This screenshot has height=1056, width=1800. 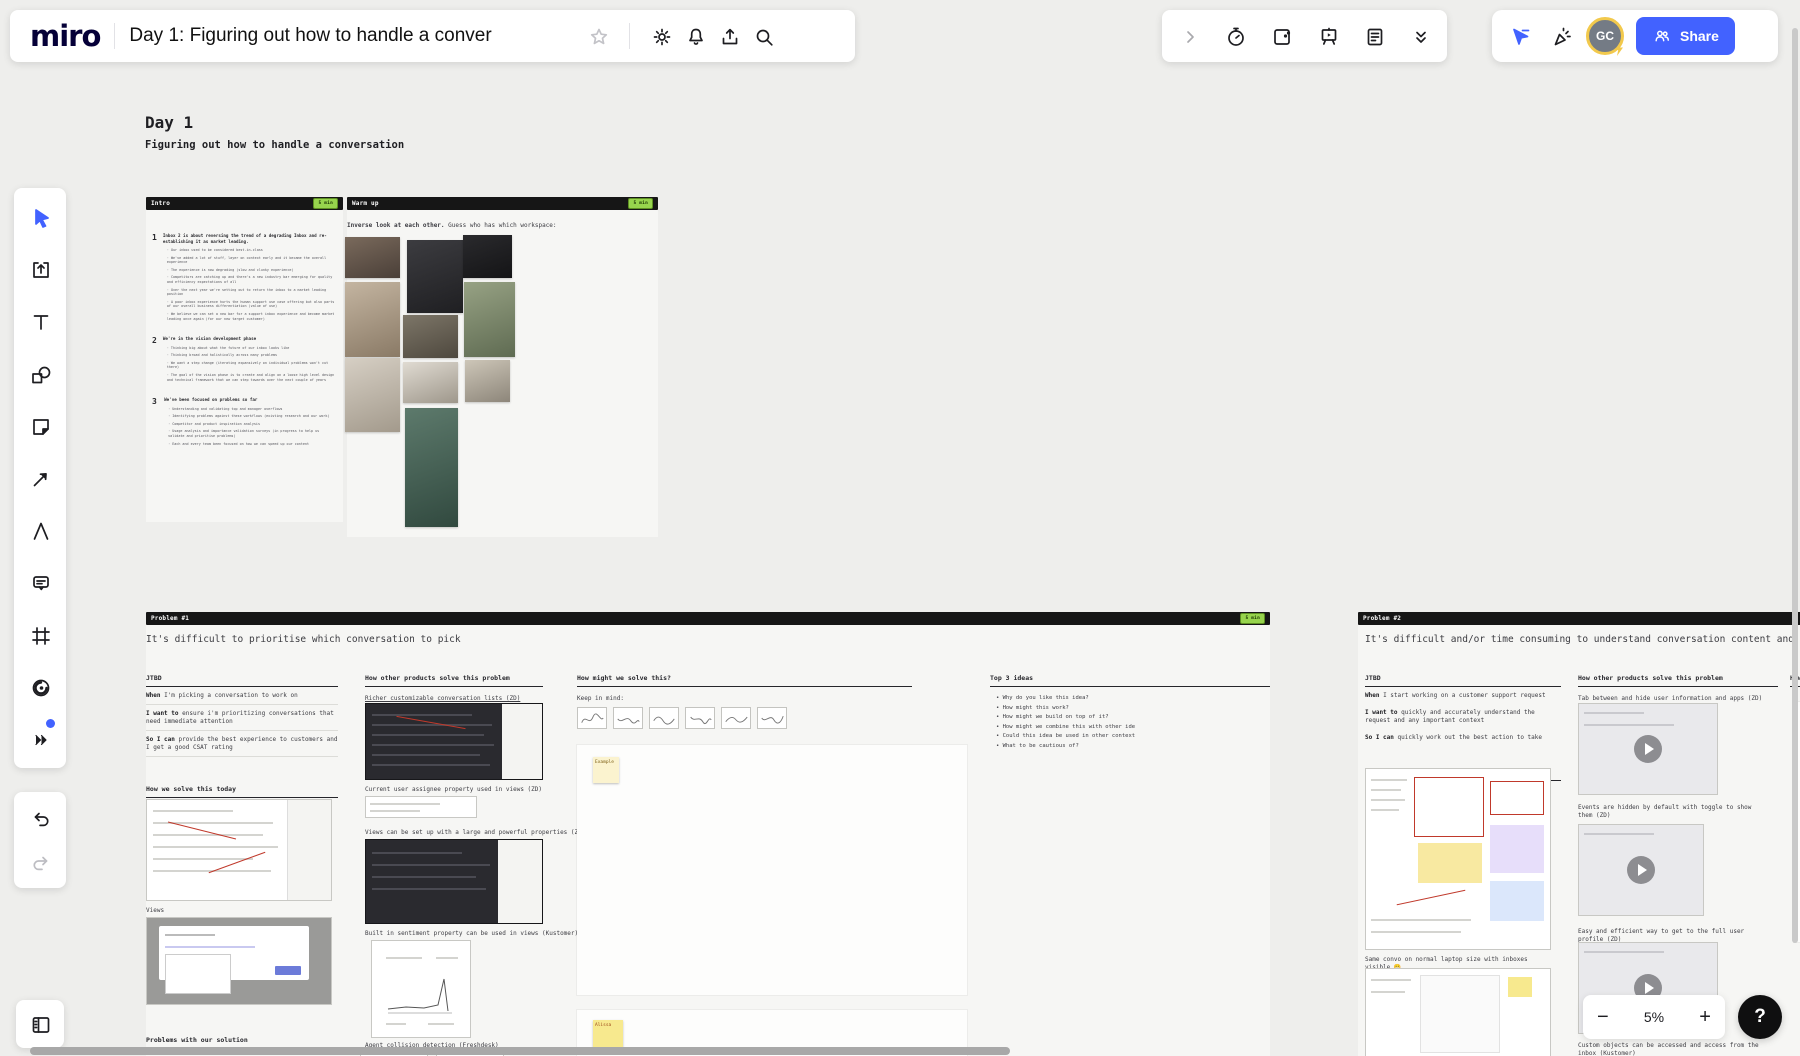 What do you see at coordinates (1189, 36) in the screenshot?
I see `collapse-icon` at bounding box center [1189, 36].